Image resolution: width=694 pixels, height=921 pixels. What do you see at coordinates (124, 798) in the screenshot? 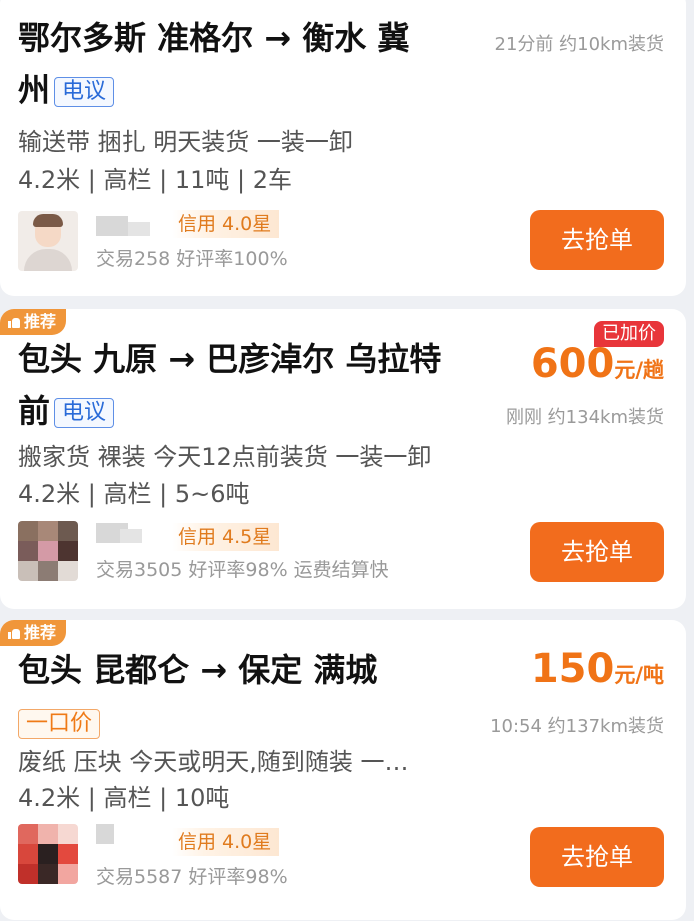
I see `truck-info: 4.2米 | 高栏 | 10吨` at bounding box center [124, 798].